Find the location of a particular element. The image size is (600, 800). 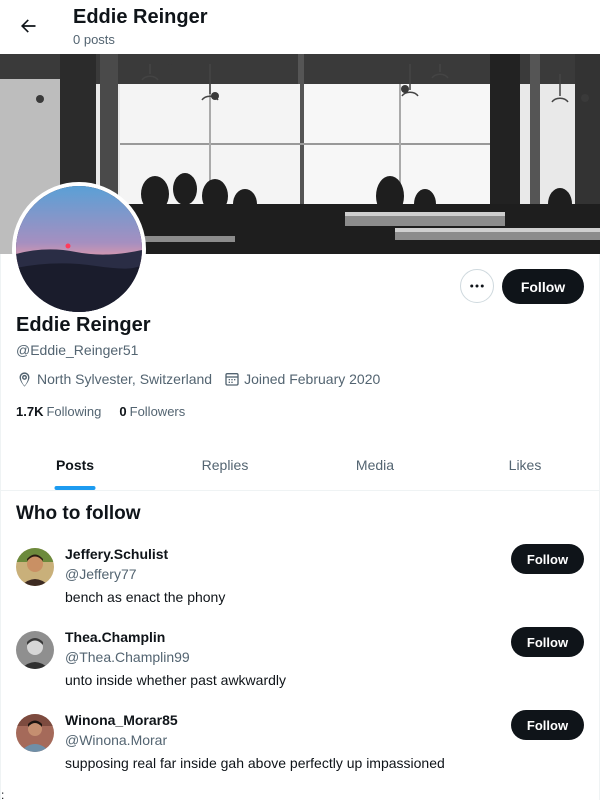

tab-media-label: Media is located at coordinates (375, 465).